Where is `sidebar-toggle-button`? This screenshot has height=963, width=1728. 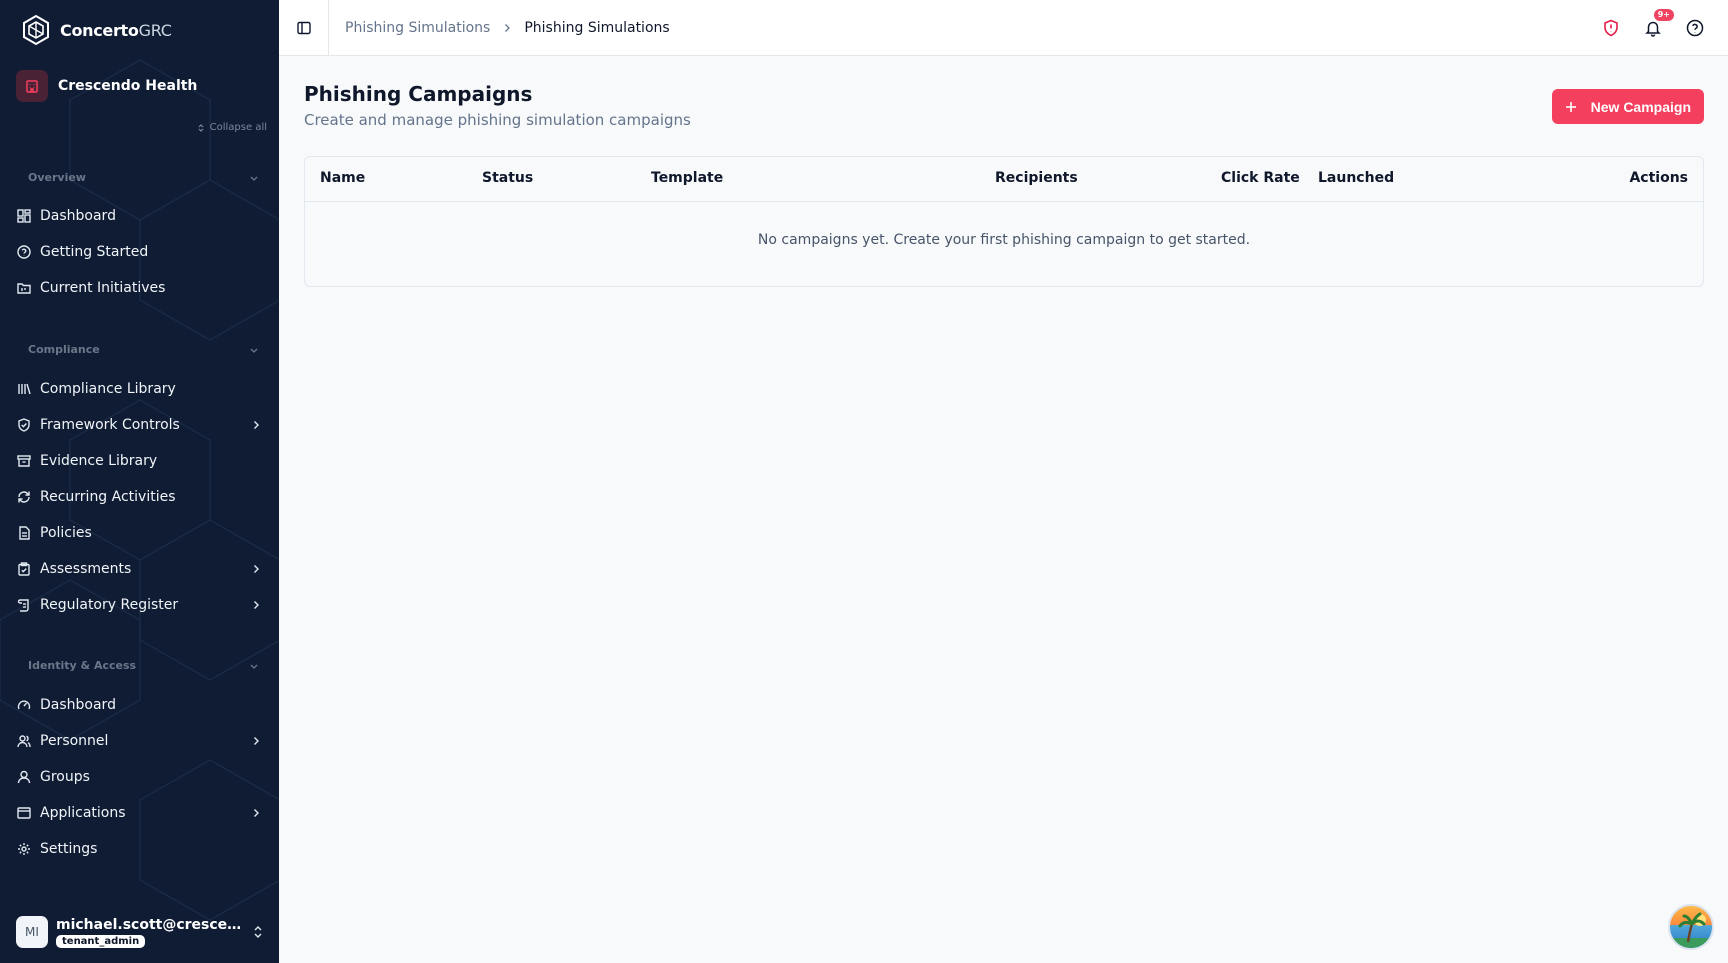 sidebar-toggle-button is located at coordinates (304, 28).